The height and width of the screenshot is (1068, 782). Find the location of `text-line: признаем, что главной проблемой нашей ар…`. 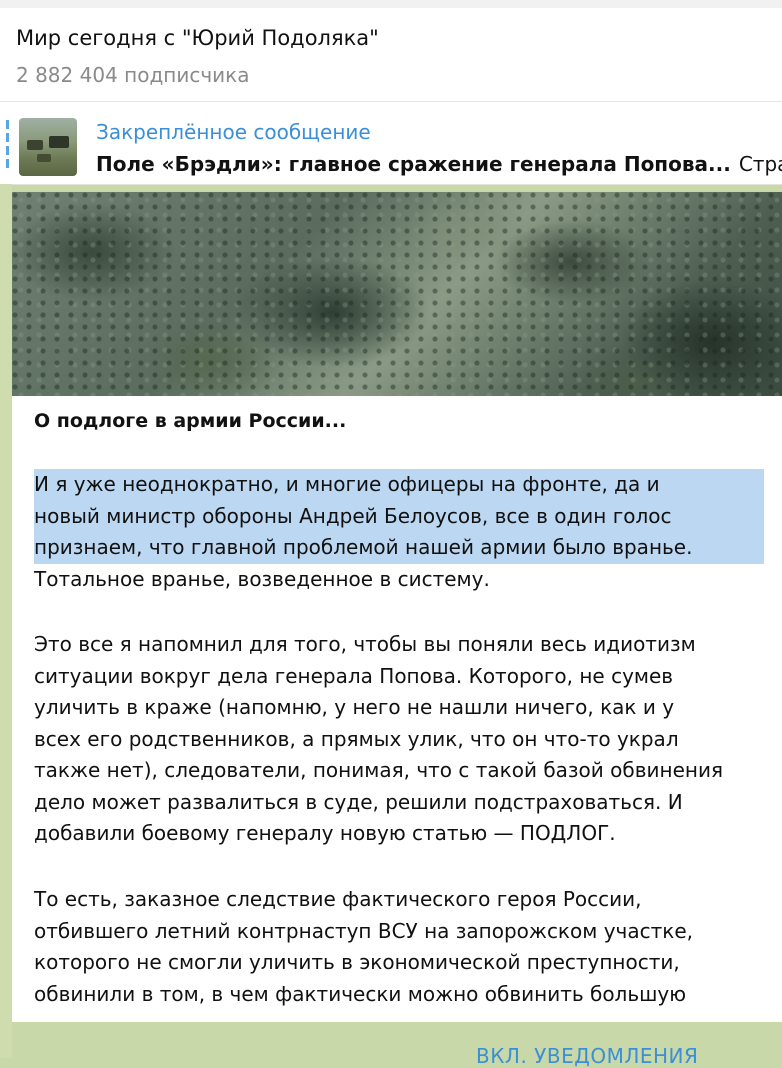

text-line: признаем, что главной проблемой нашей ар… is located at coordinates (399, 548).